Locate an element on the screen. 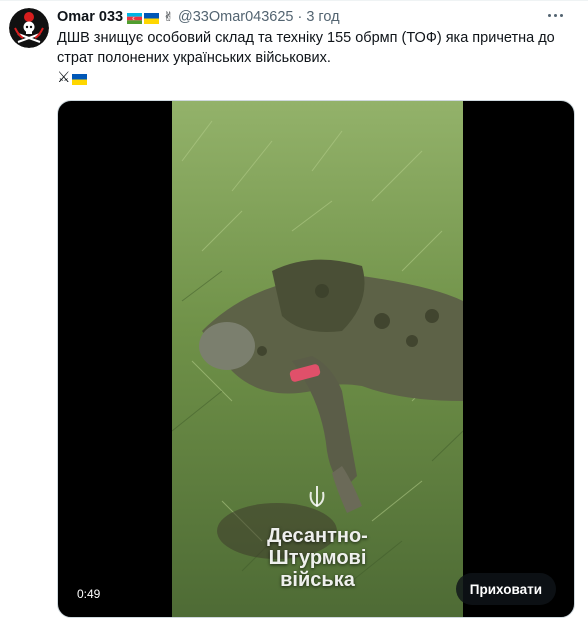  tweet-header: Omar 033 ✌ @33Omar043625 · 3 год is located at coordinates (312, 17).